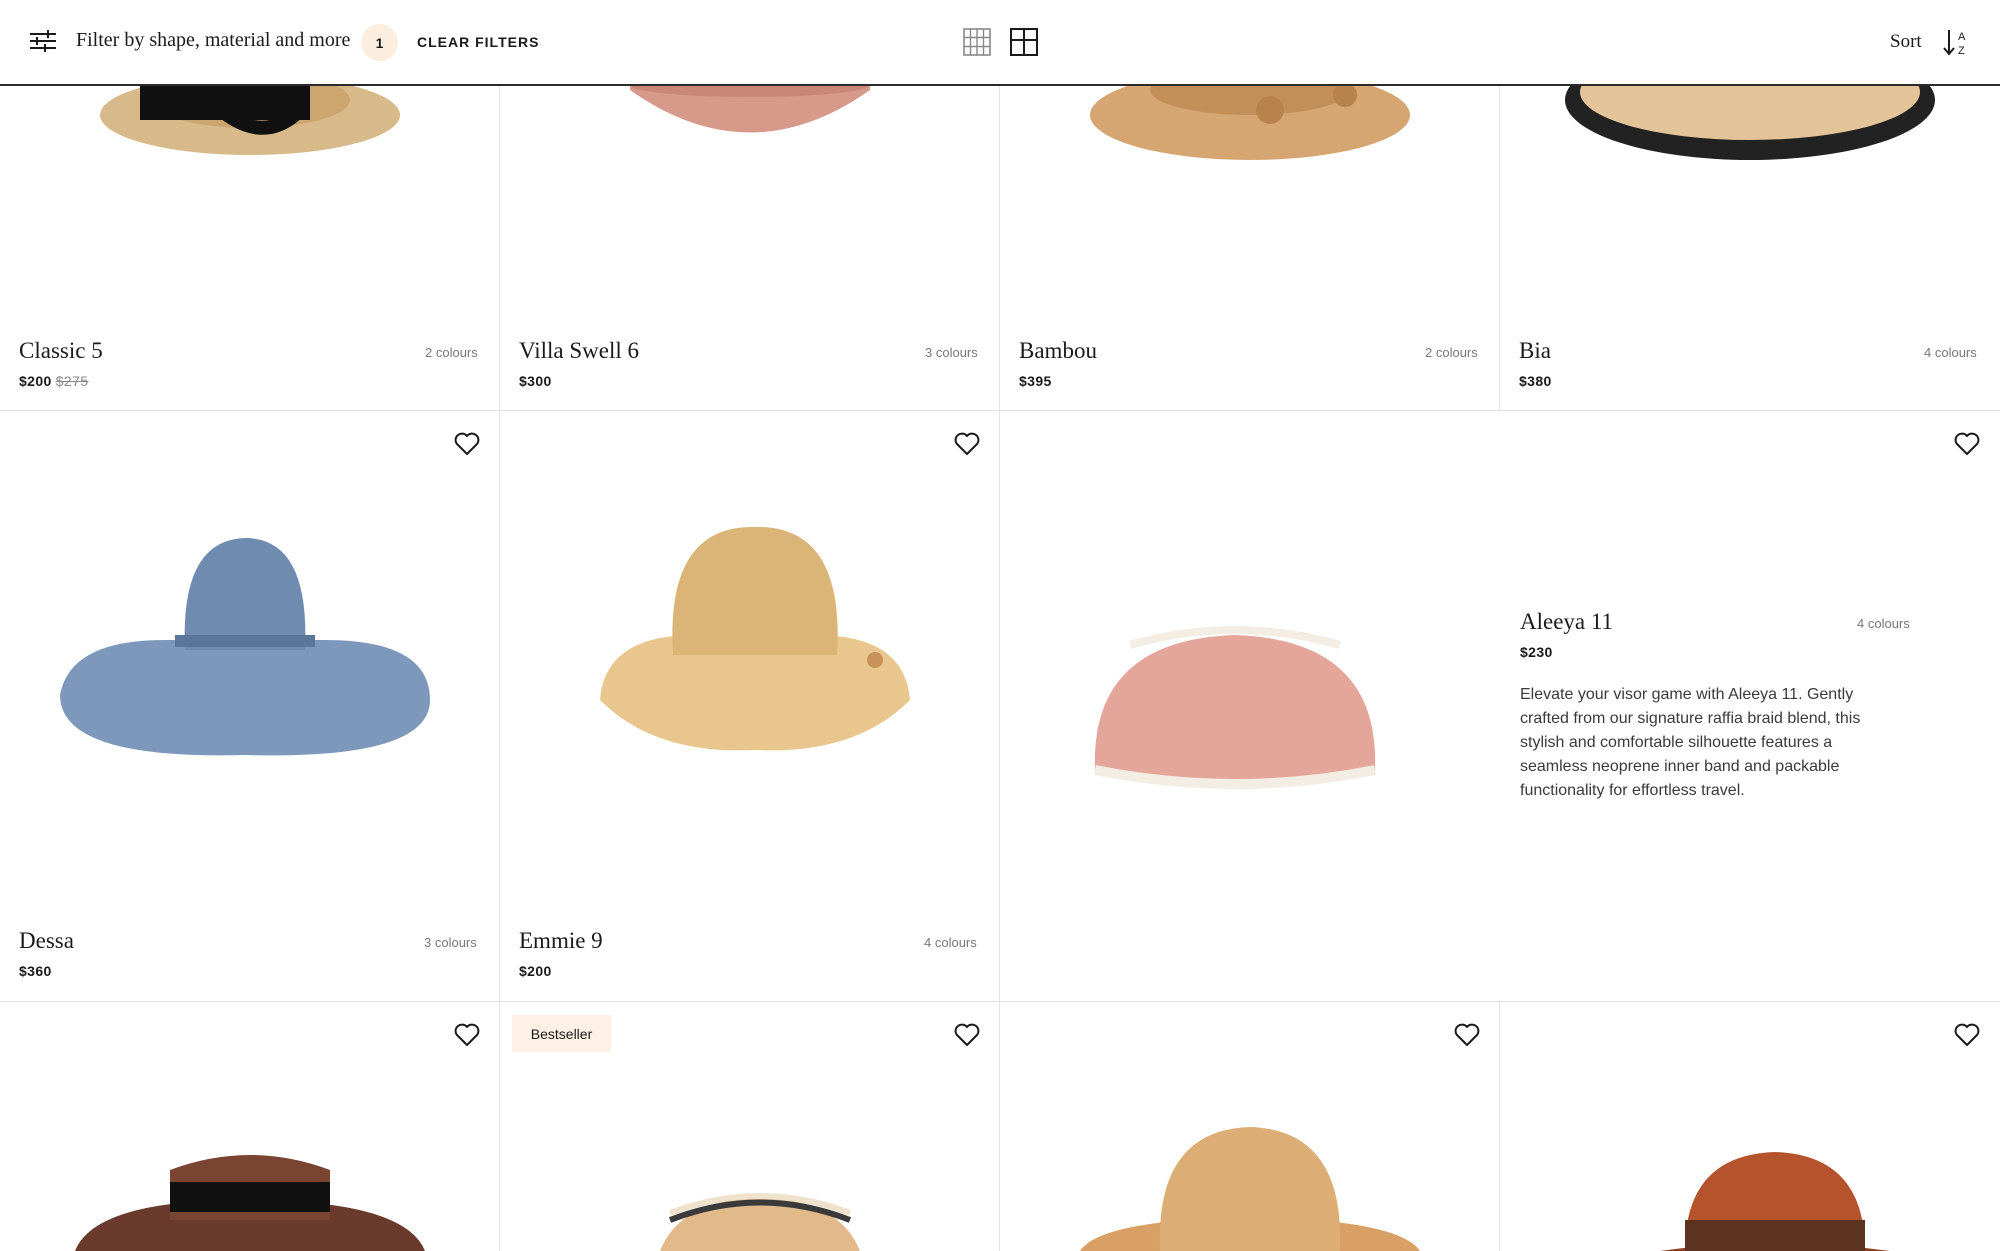 The width and height of the screenshot is (2000, 1251). Describe the element at coordinates (35, 971) in the screenshot. I see `product-price: $360` at that location.